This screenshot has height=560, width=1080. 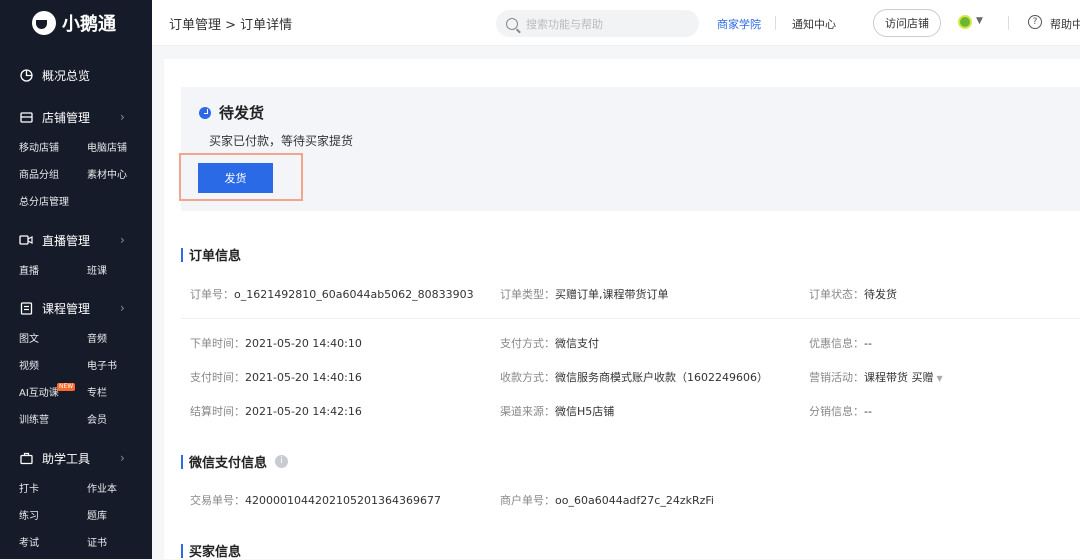 I want to click on sidebar-item-certificate: 证书, so click(x=97, y=541).